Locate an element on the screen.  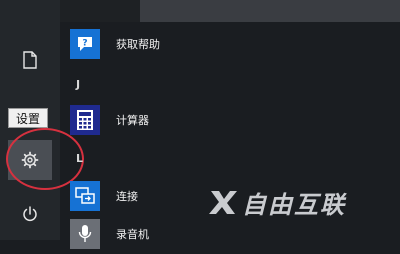
connect-icon is located at coordinates (85, 195).